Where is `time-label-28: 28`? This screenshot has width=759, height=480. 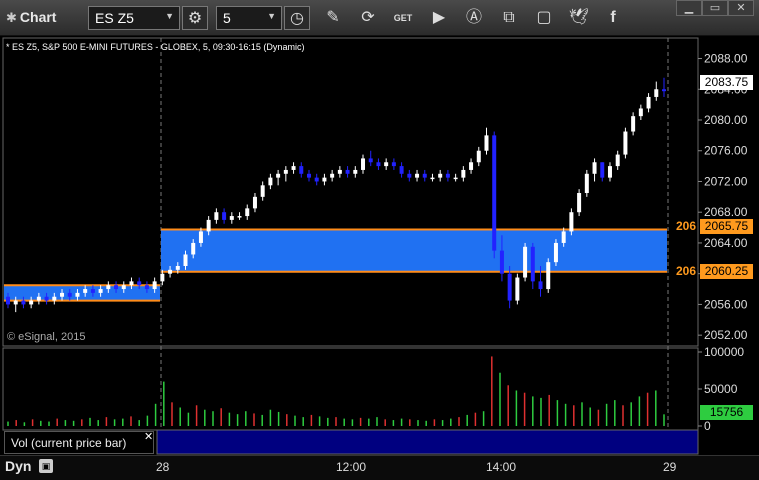
time-label-28: 28 is located at coordinates (163, 467).